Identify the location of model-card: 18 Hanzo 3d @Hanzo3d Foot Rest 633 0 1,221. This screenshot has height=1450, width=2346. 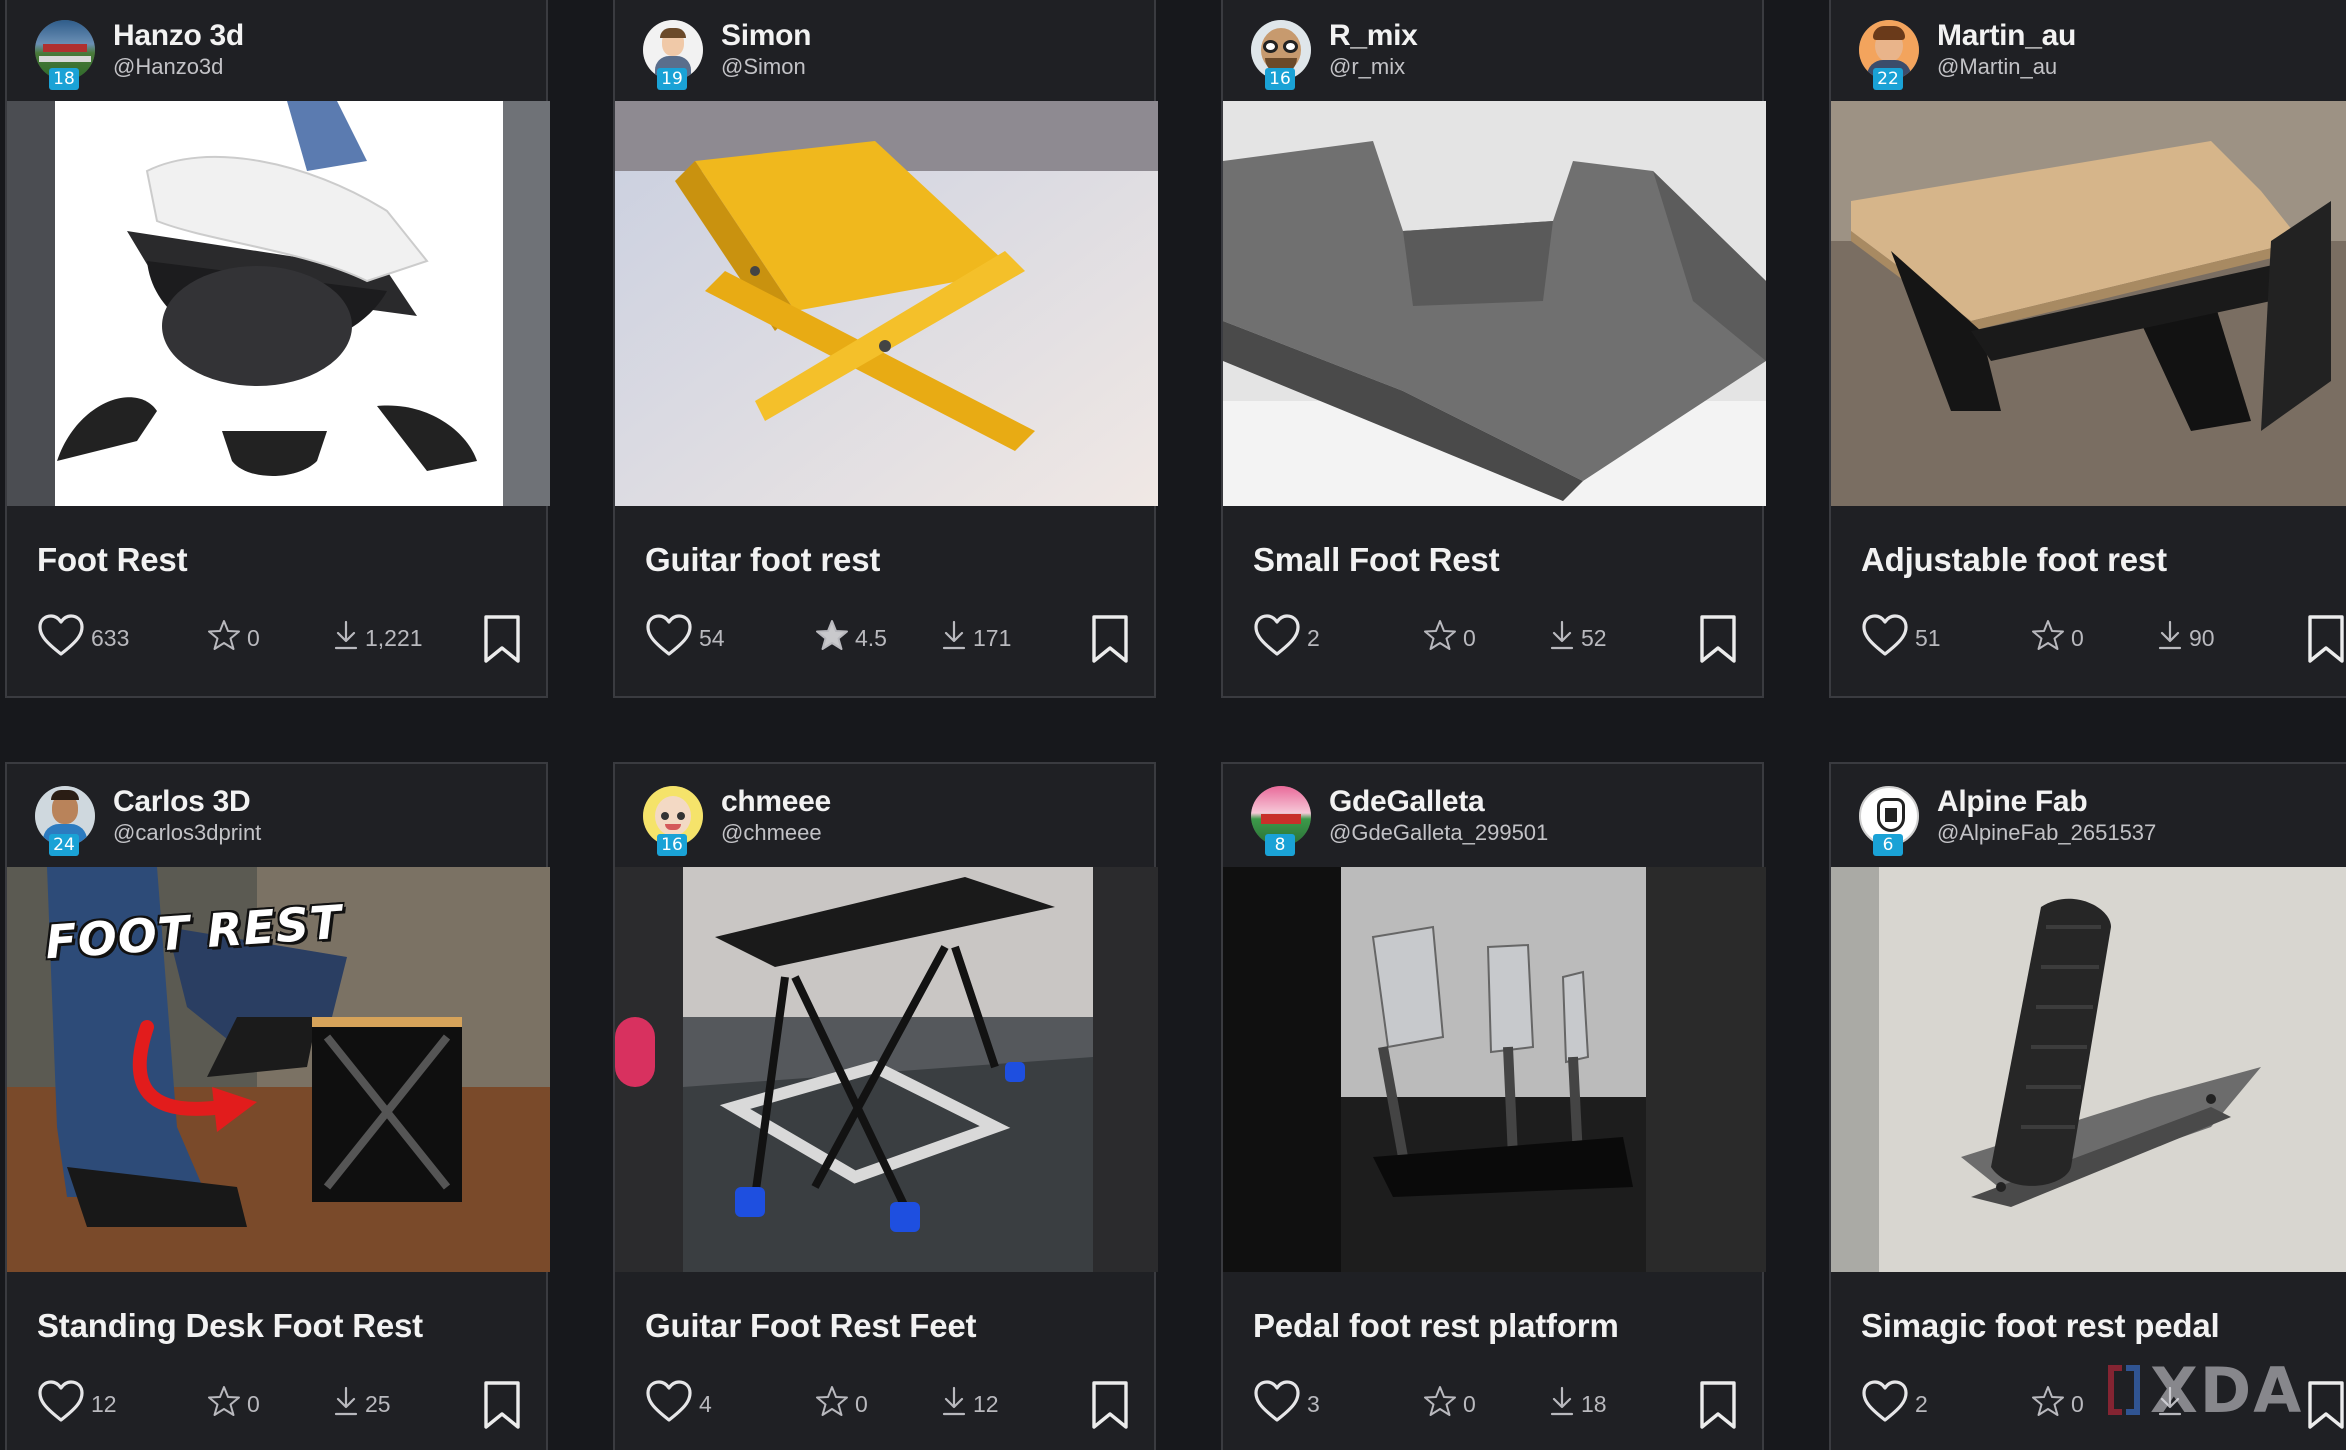
(277, 349).